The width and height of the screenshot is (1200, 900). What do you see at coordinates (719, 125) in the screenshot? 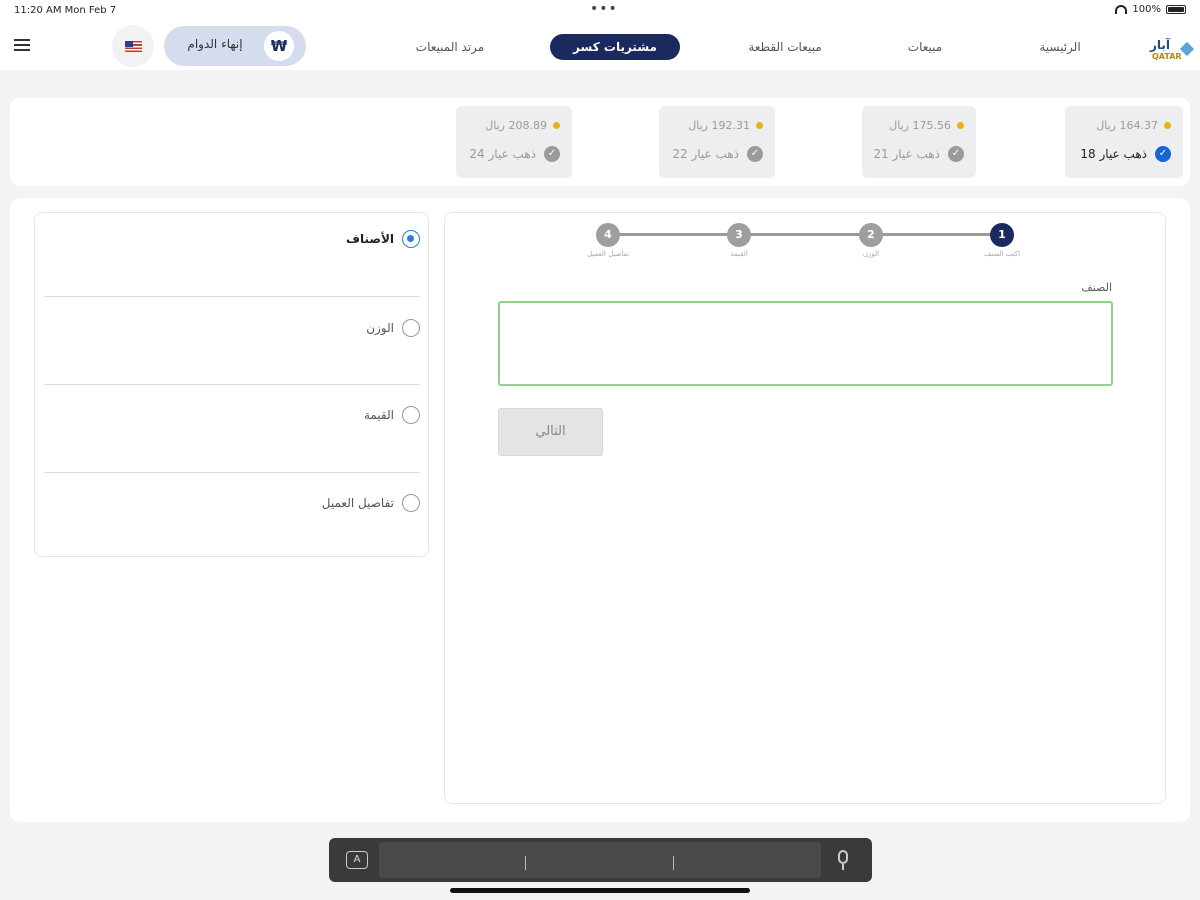
I see `price-value: 192.31 ريال` at bounding box center [719, 125].